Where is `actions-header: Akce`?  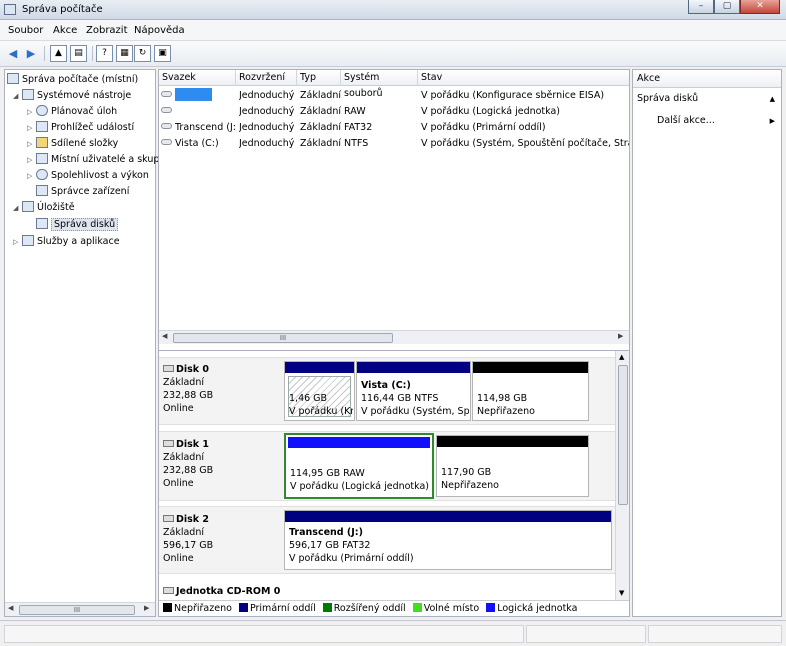
actions-header: Akce is located at coordinates (707, 79).